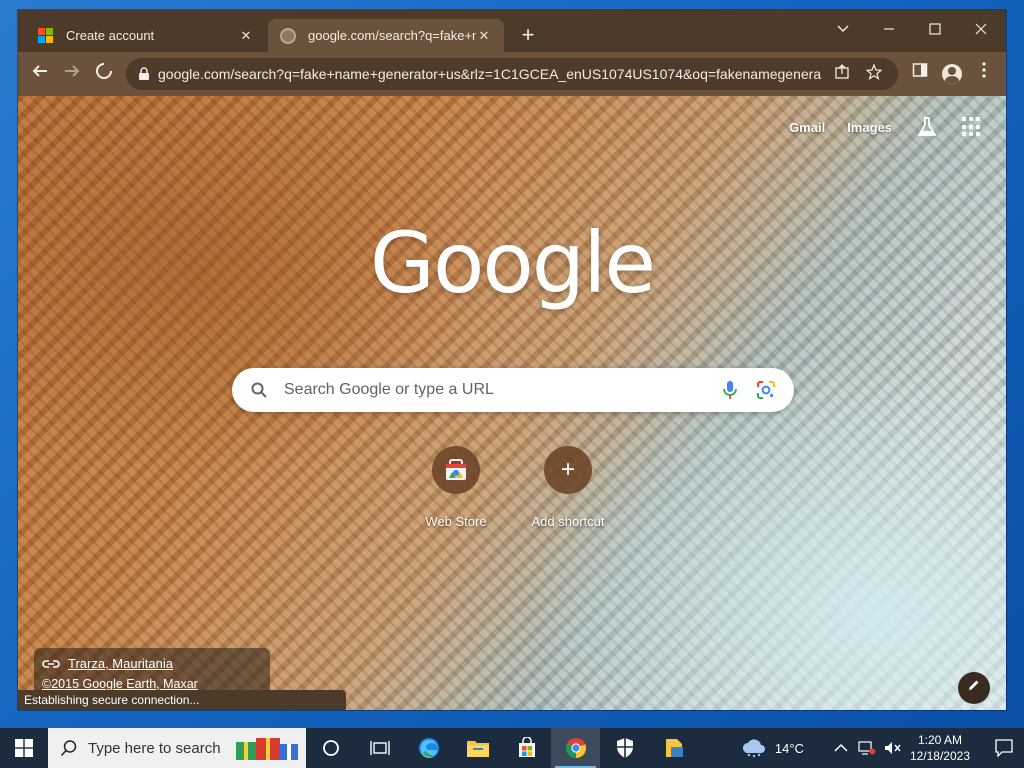  What do you see at coordinates (154, 748) in the screenshot?
I see `taskbar-search-placeholder: Type here to search` at bounding box center [154, 748].